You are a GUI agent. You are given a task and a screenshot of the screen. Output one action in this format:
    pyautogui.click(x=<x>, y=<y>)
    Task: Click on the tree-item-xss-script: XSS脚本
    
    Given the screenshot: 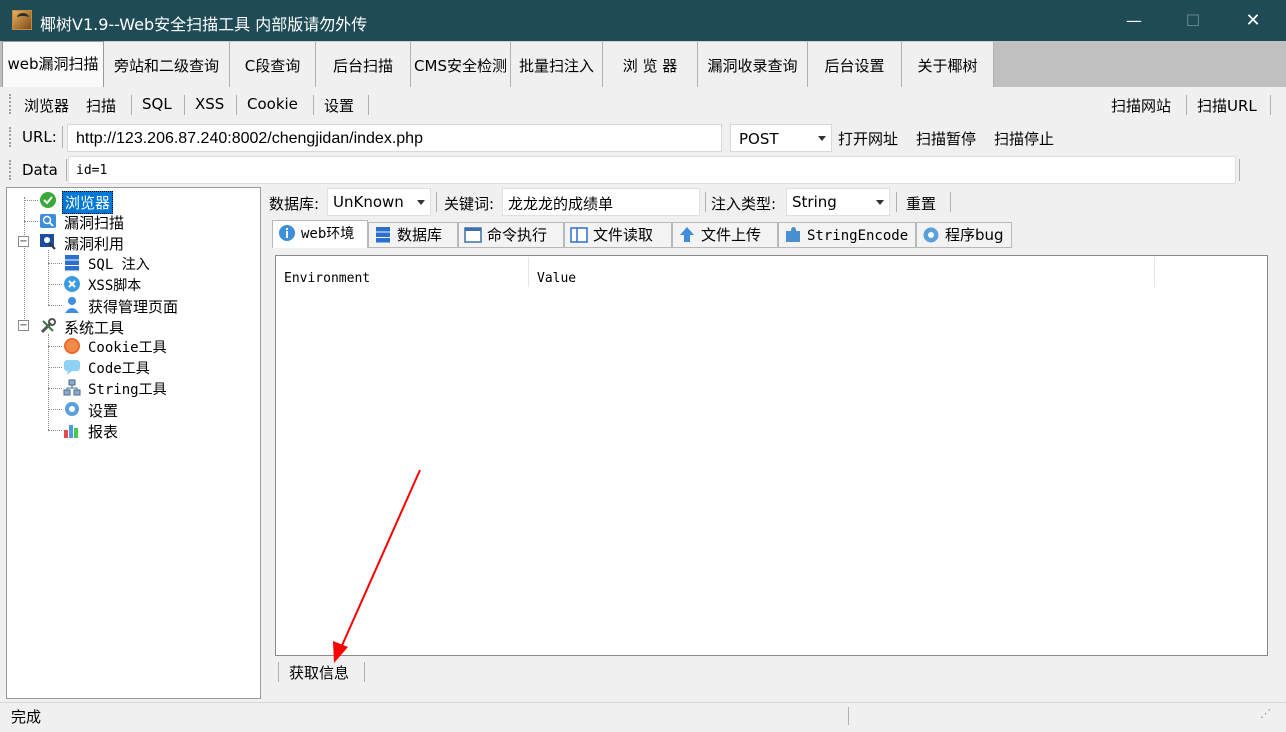 What is the action you would take?
    pyautogui.click(x=114, y=285)
    